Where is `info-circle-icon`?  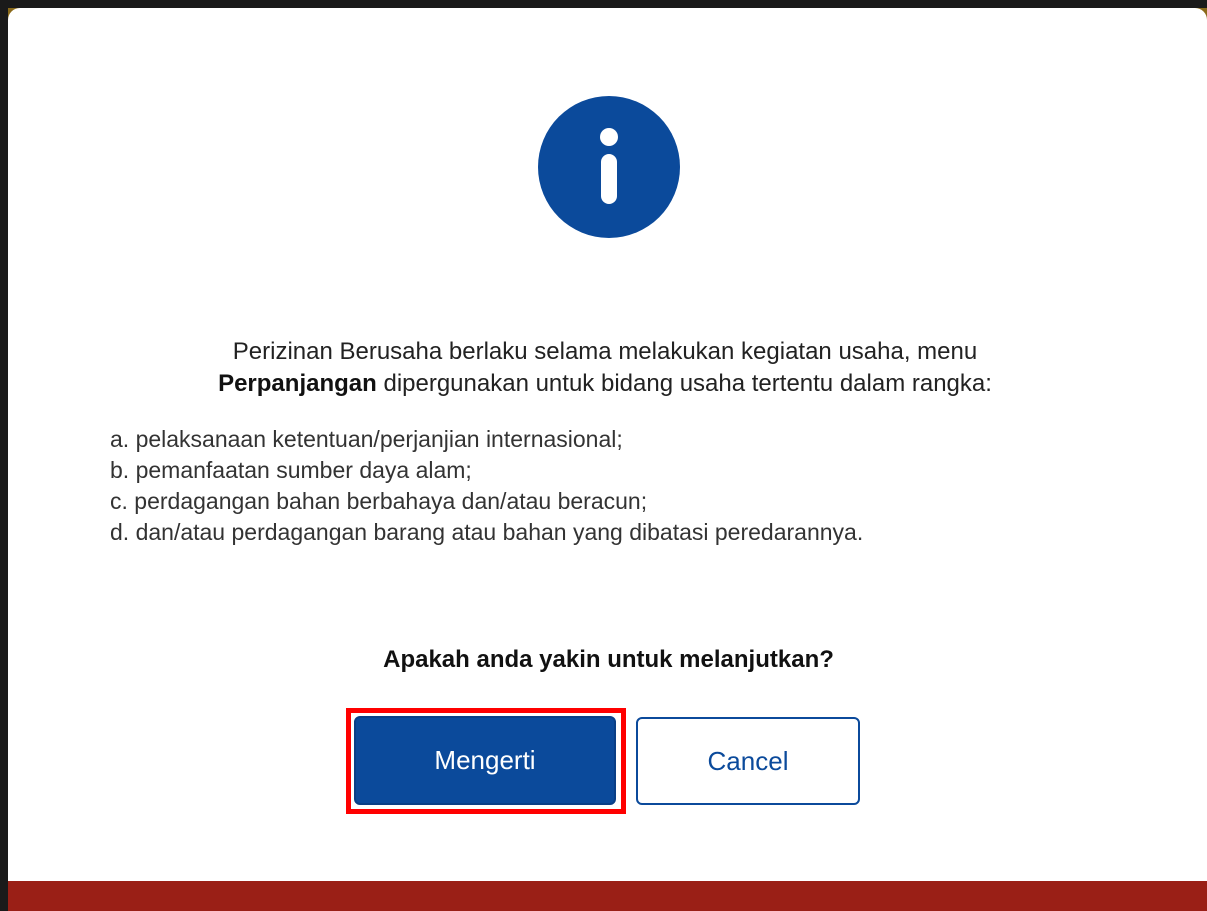 info-circle-icon is located at coordinates (609, 167).